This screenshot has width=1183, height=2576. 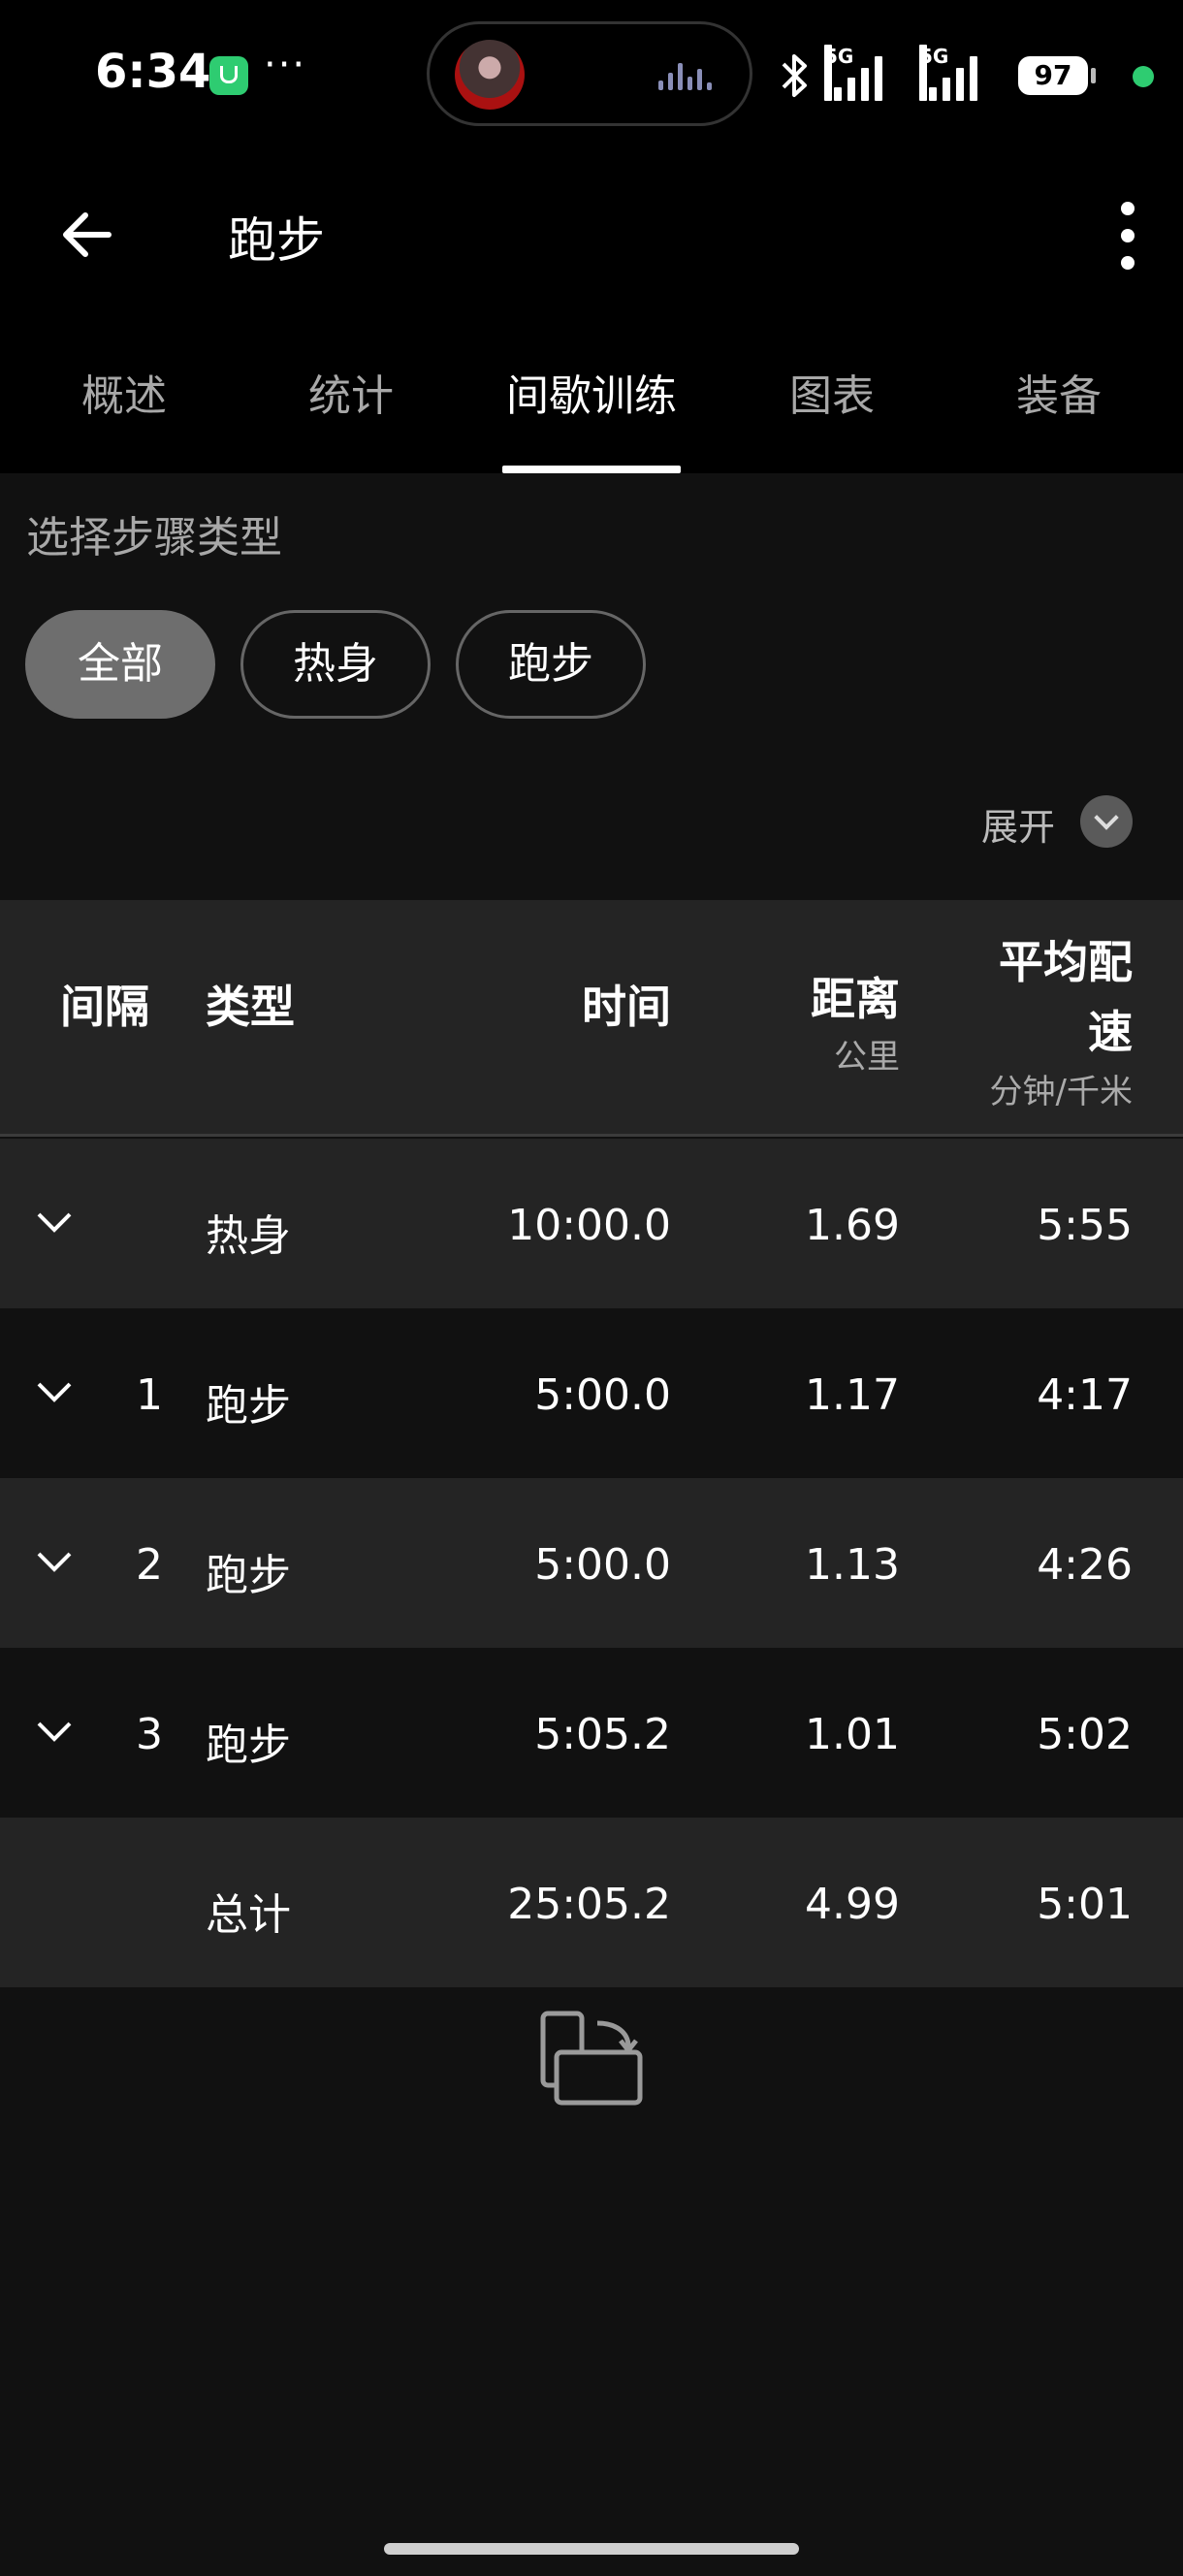 I want to click on status-bar: 6:34 ··· 5G 5G 97, so click(x=591, y=72).